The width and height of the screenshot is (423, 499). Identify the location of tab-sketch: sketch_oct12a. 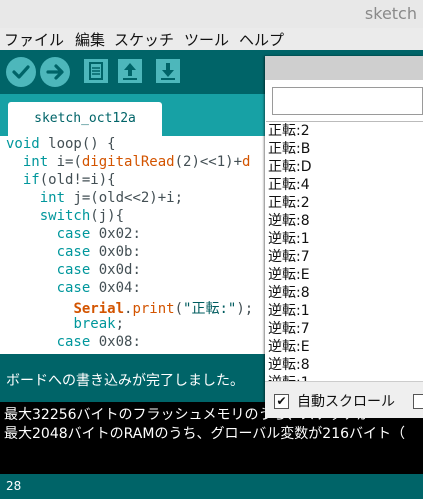
(85, 119).